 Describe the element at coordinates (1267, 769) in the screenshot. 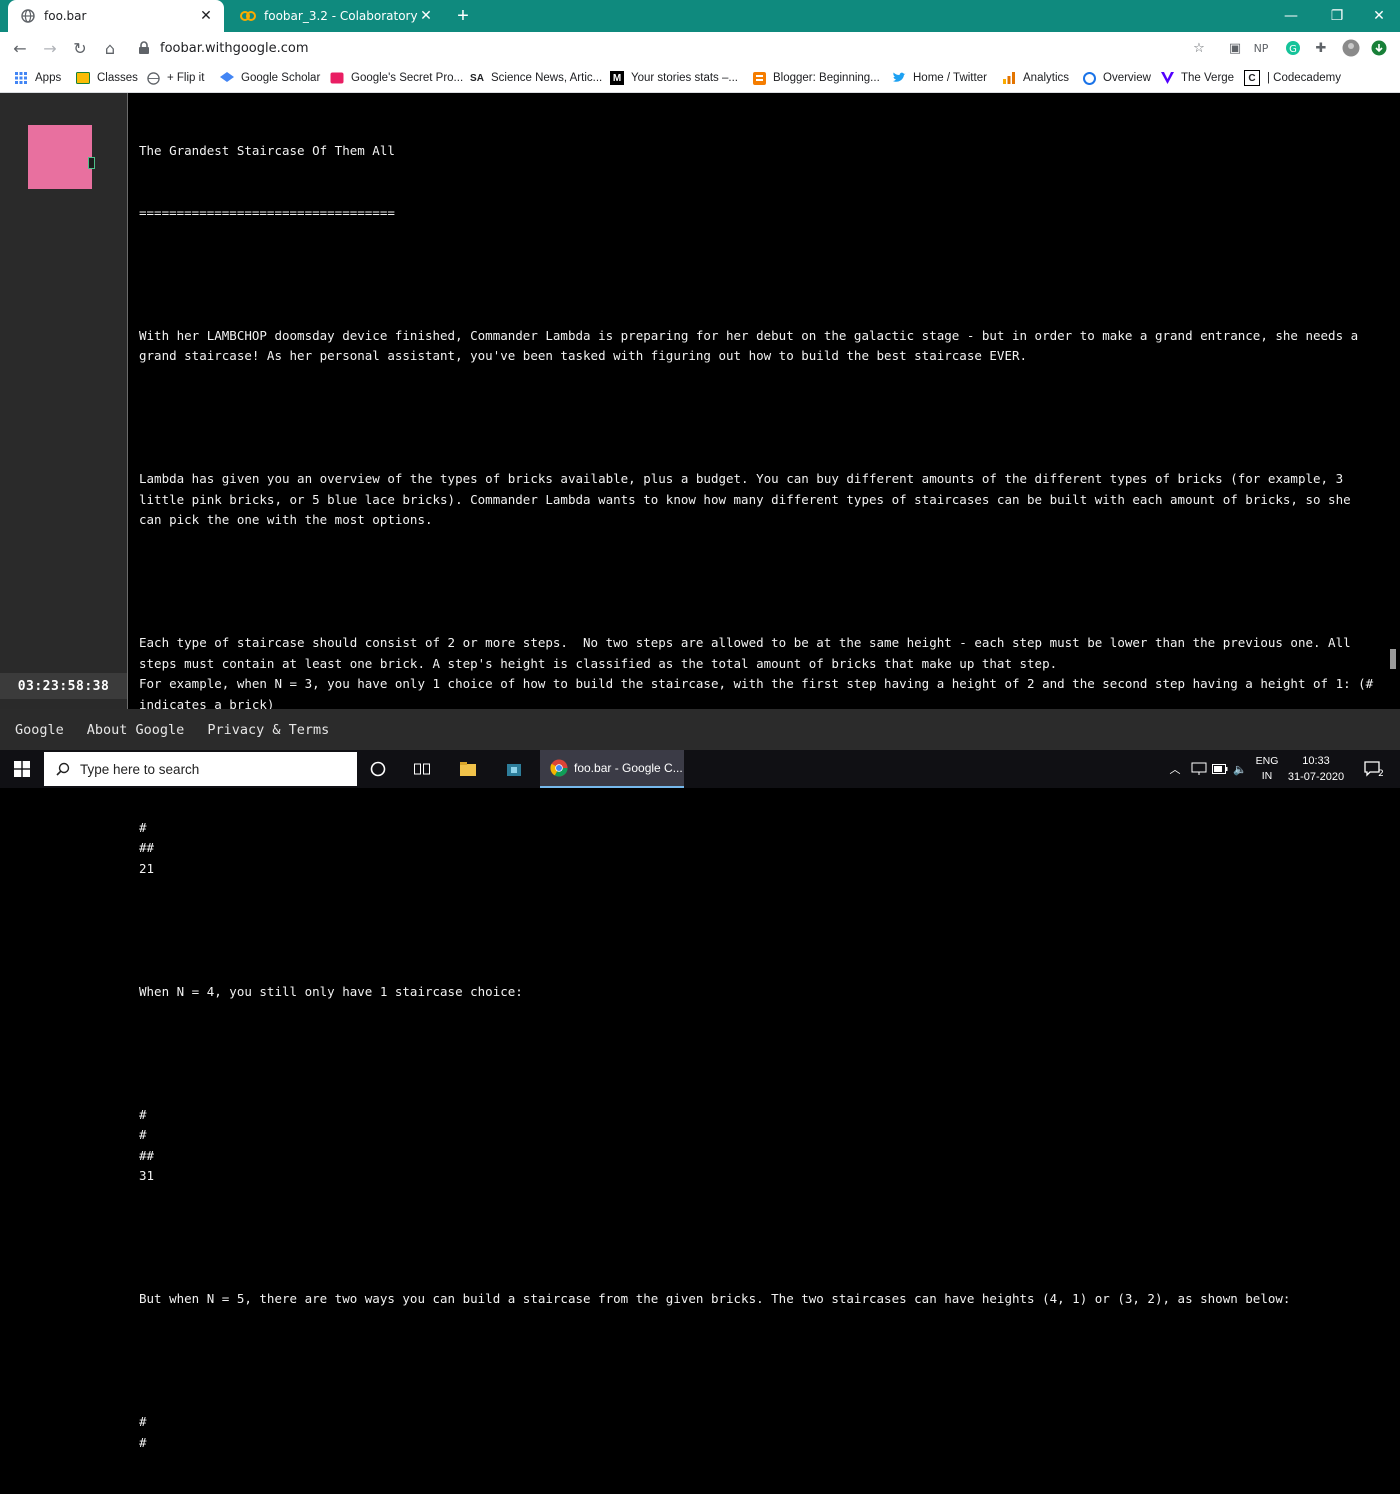

I see `language-indicator: ENG IN` at that location.